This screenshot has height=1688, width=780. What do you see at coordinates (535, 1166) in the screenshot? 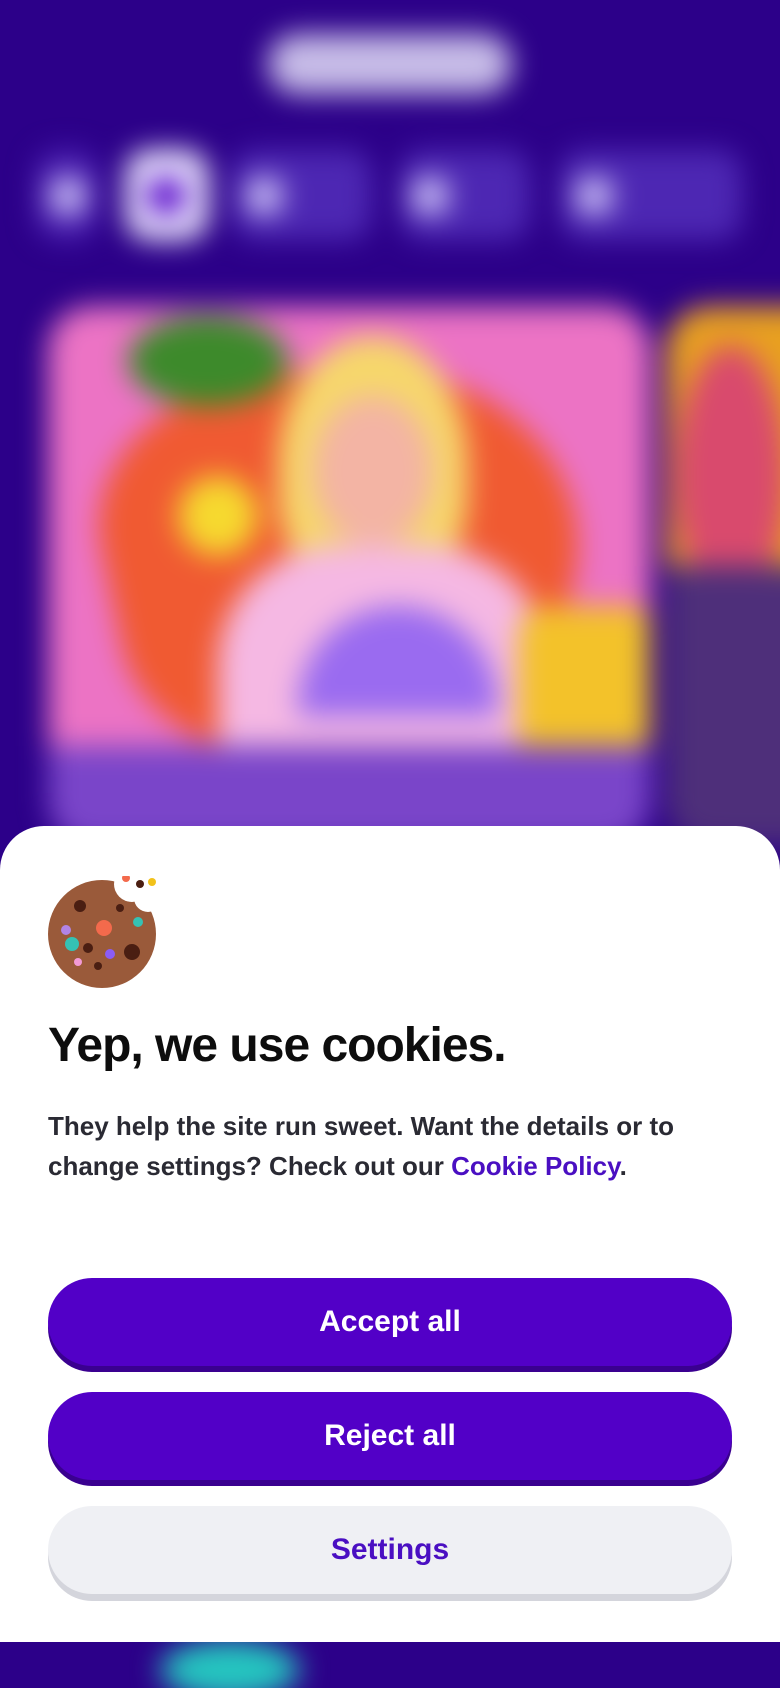
I see `cookie-policy-link: Cookie Policy` at bounding box center [535, 1166].